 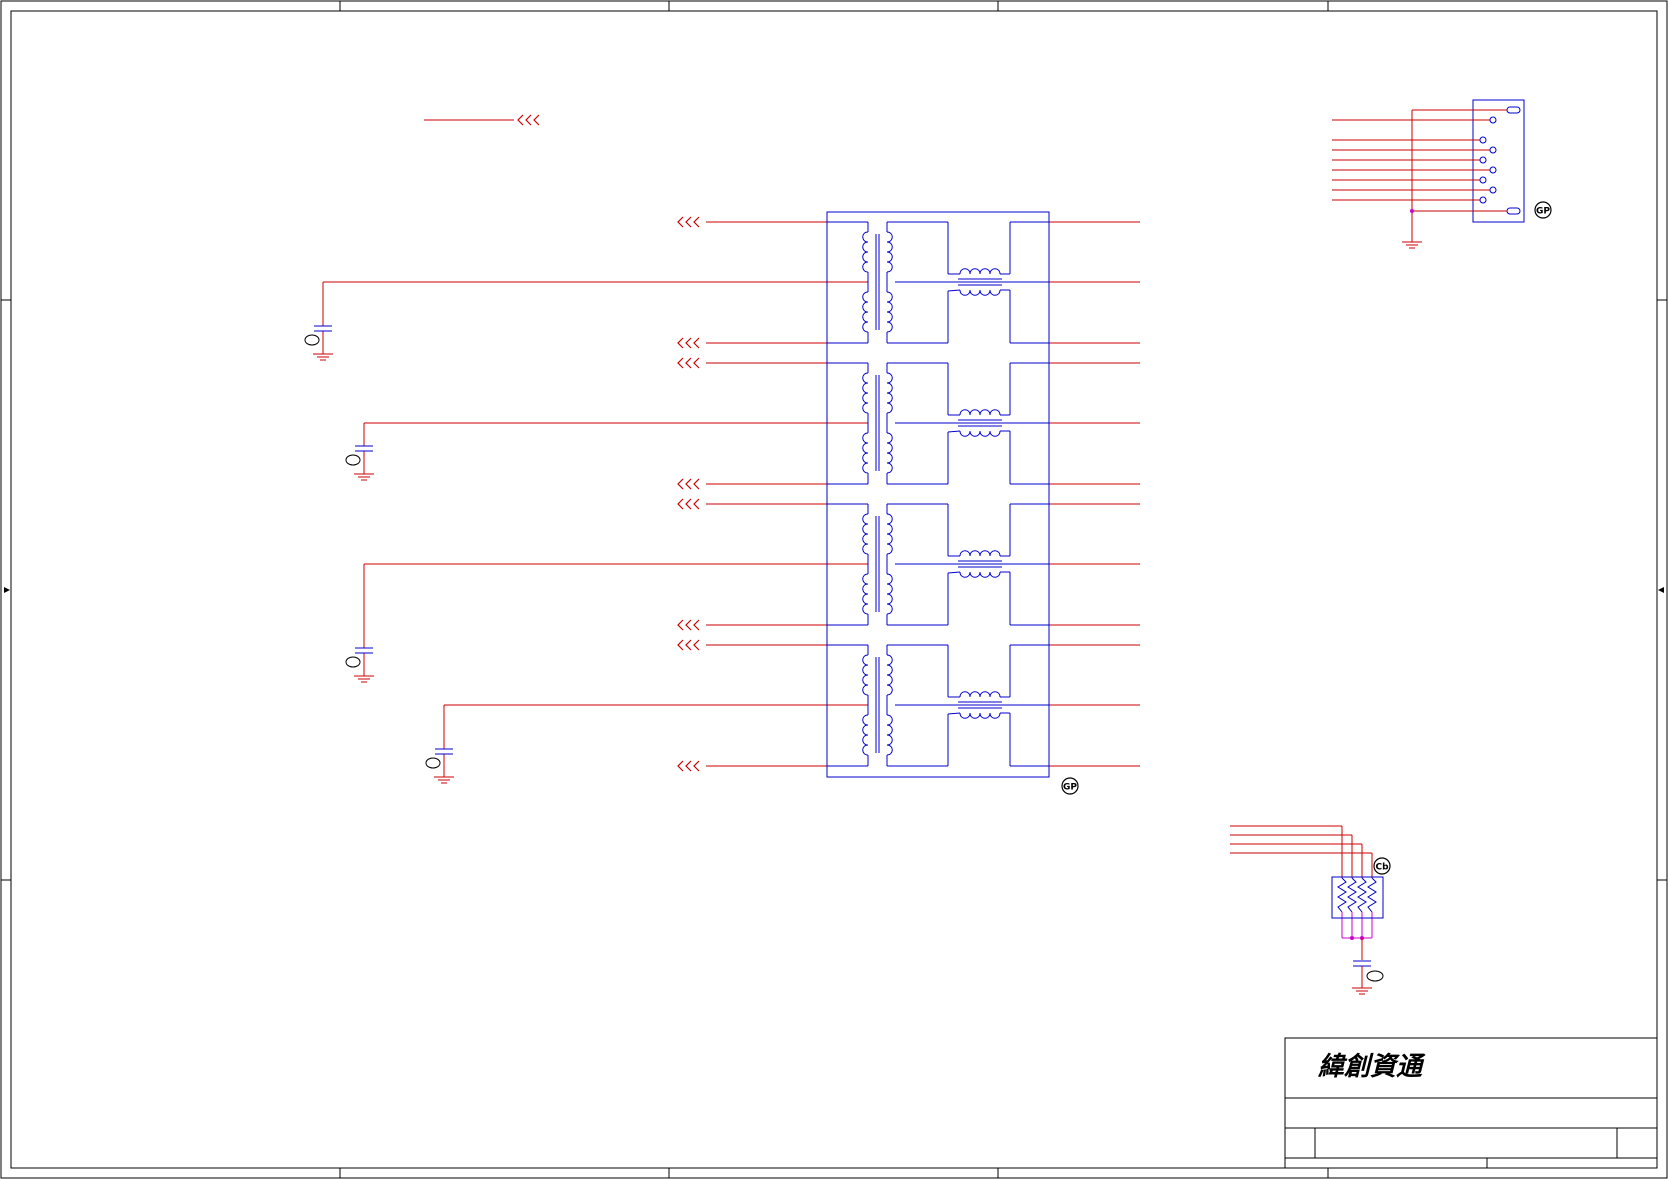 What do you see at coordinates (378, 547) in the screenshot?
I see `bypass-capacitors` at bounding box center [378, 547].